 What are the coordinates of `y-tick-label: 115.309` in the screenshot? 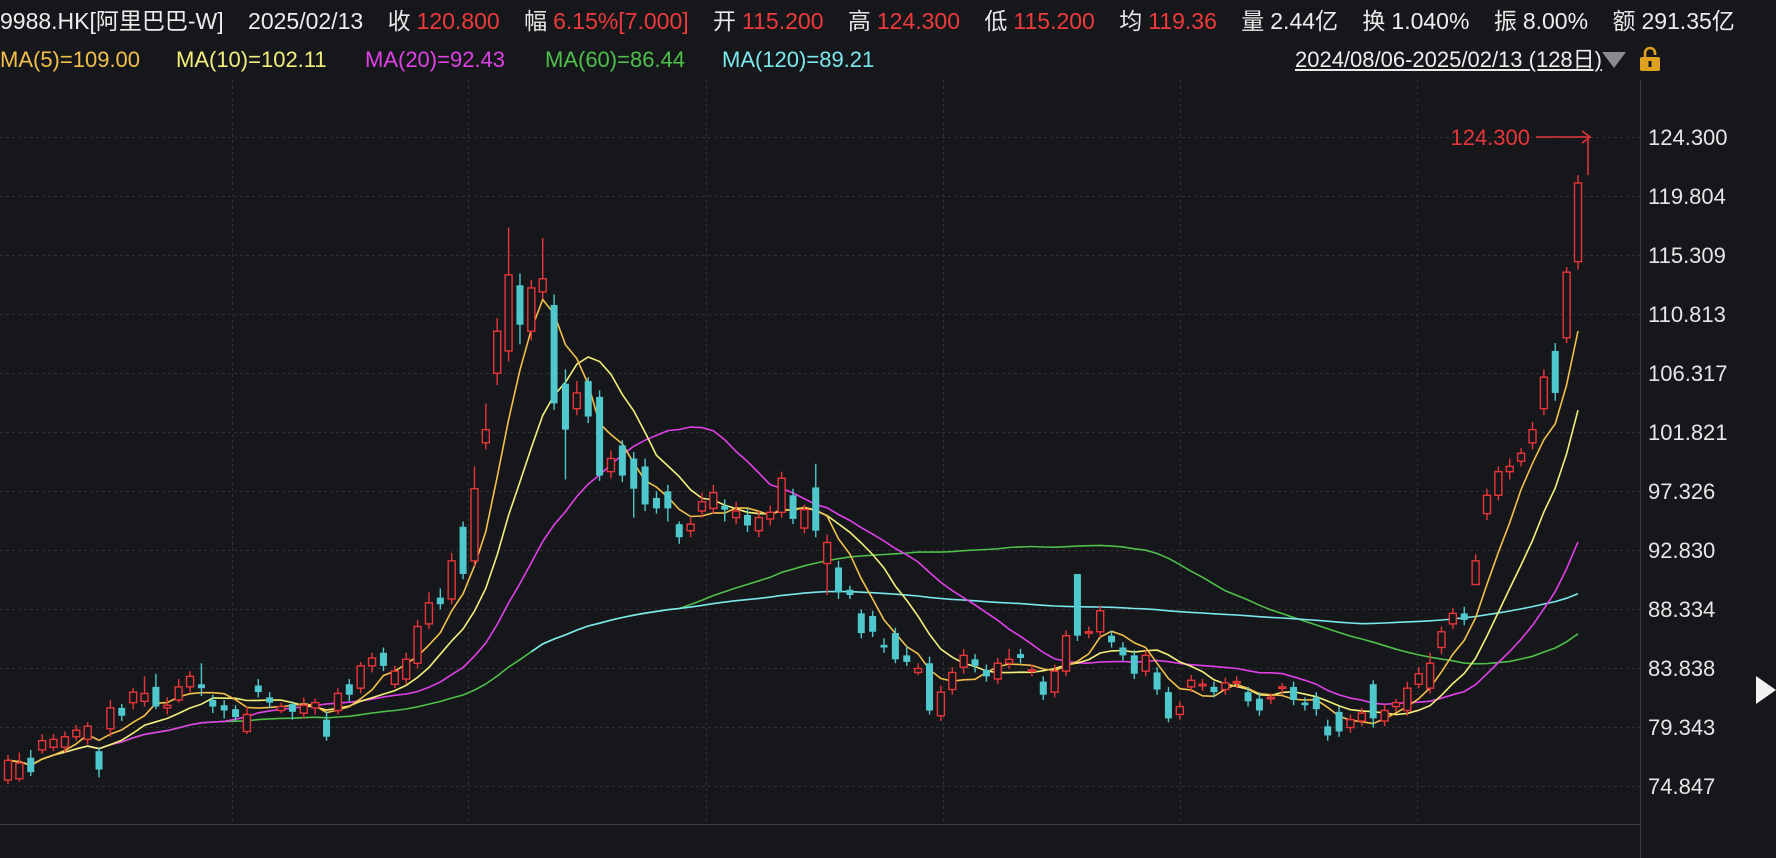 It's located at (1687, 255).